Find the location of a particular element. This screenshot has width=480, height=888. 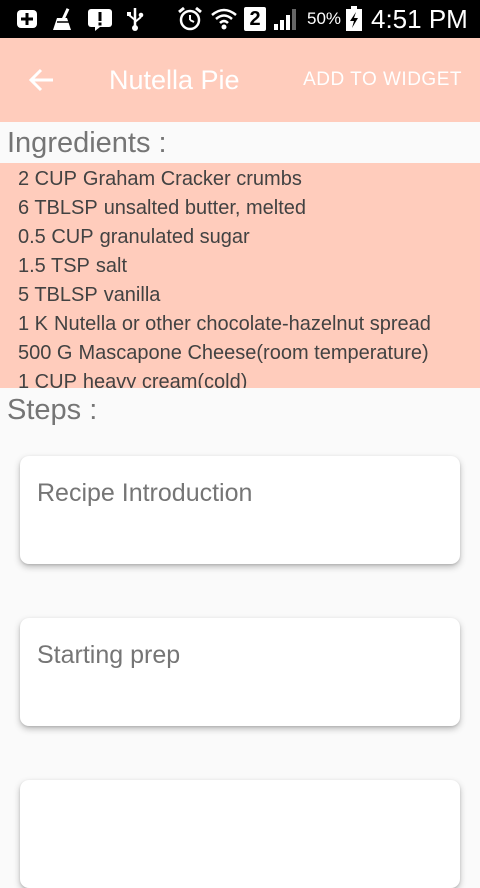

add-notification-icon is located at coordinates (27, 19).